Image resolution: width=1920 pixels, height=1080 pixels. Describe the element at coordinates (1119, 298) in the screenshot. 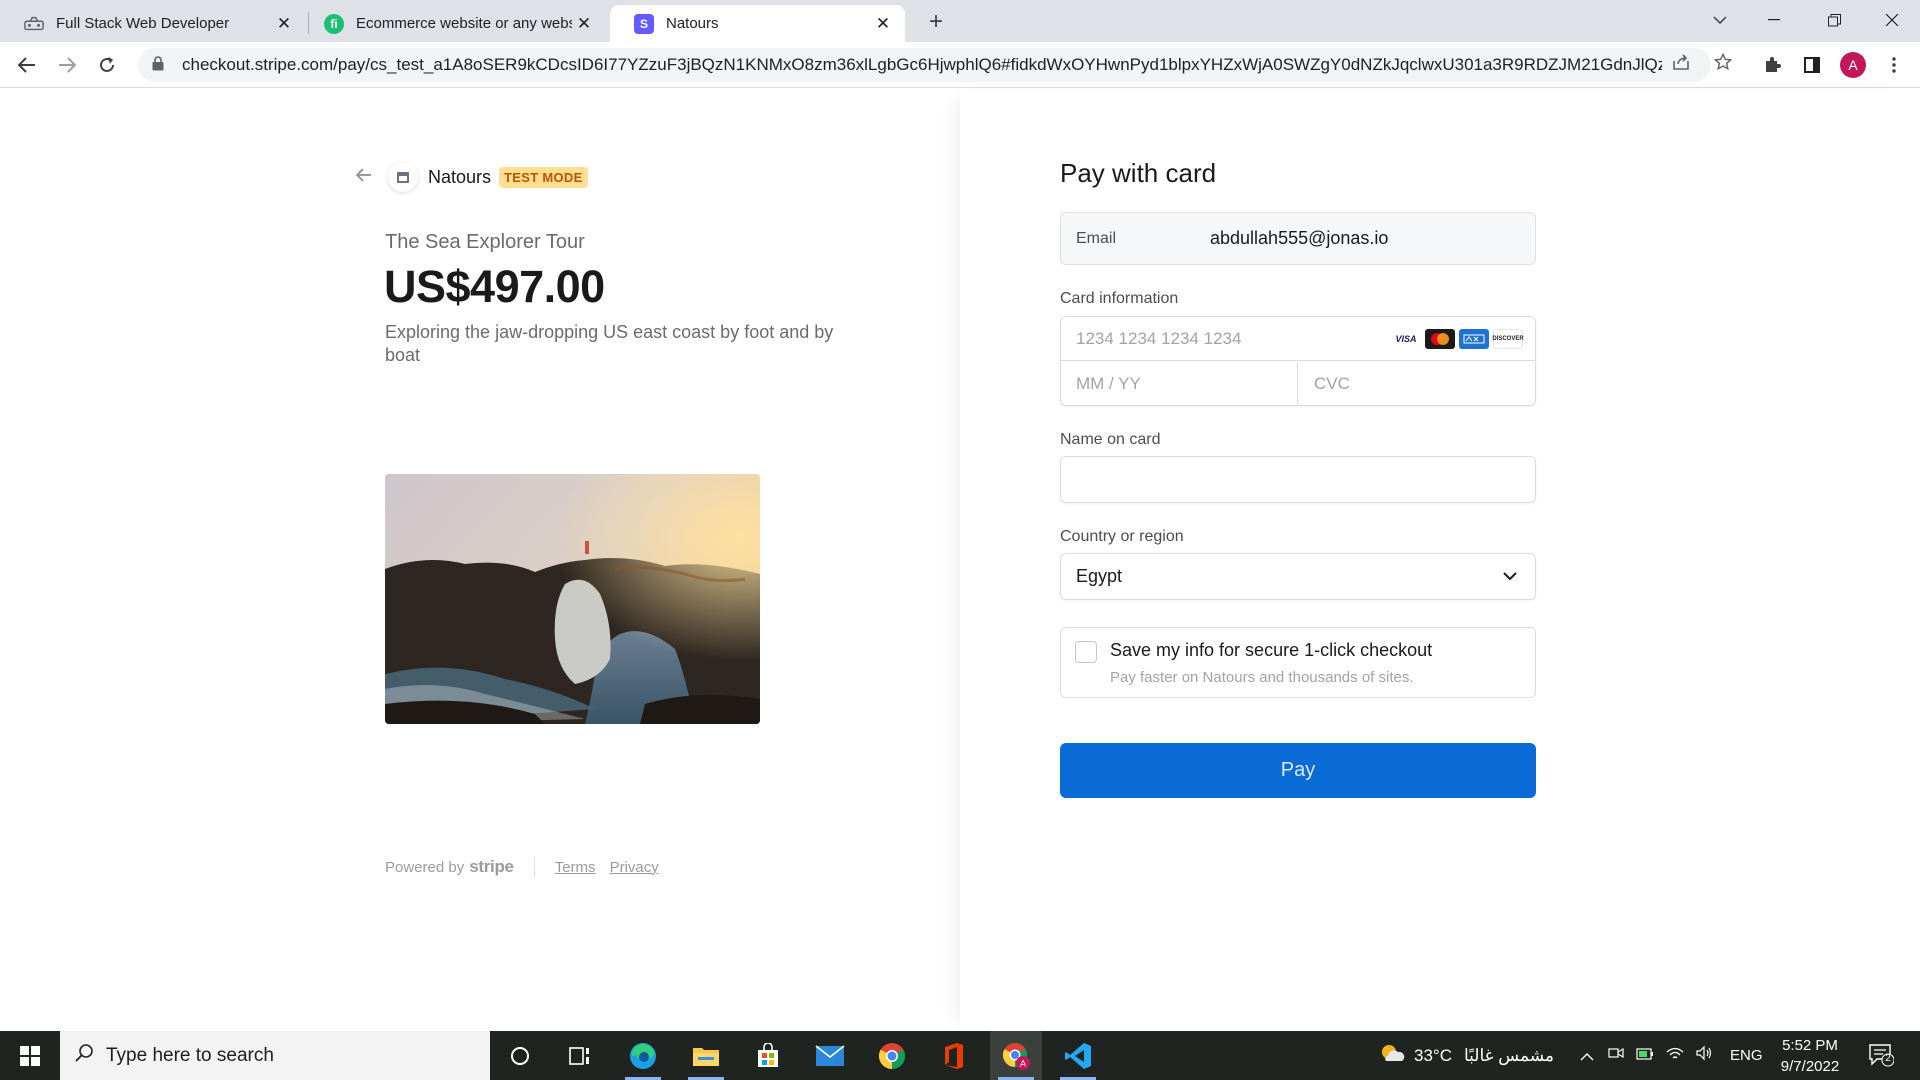

I see `card-information-label: Card information` at that location.